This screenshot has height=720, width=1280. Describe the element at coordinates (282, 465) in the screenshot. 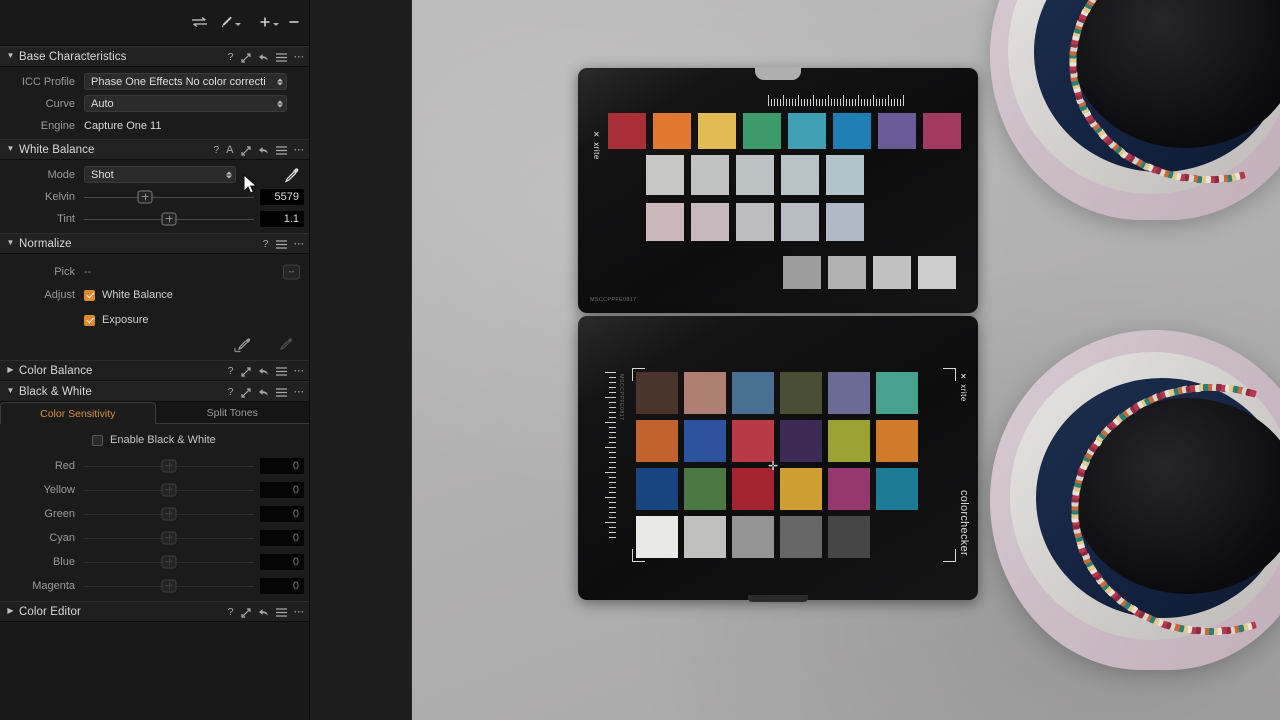

I see `bw-red-value: 0` at that location.